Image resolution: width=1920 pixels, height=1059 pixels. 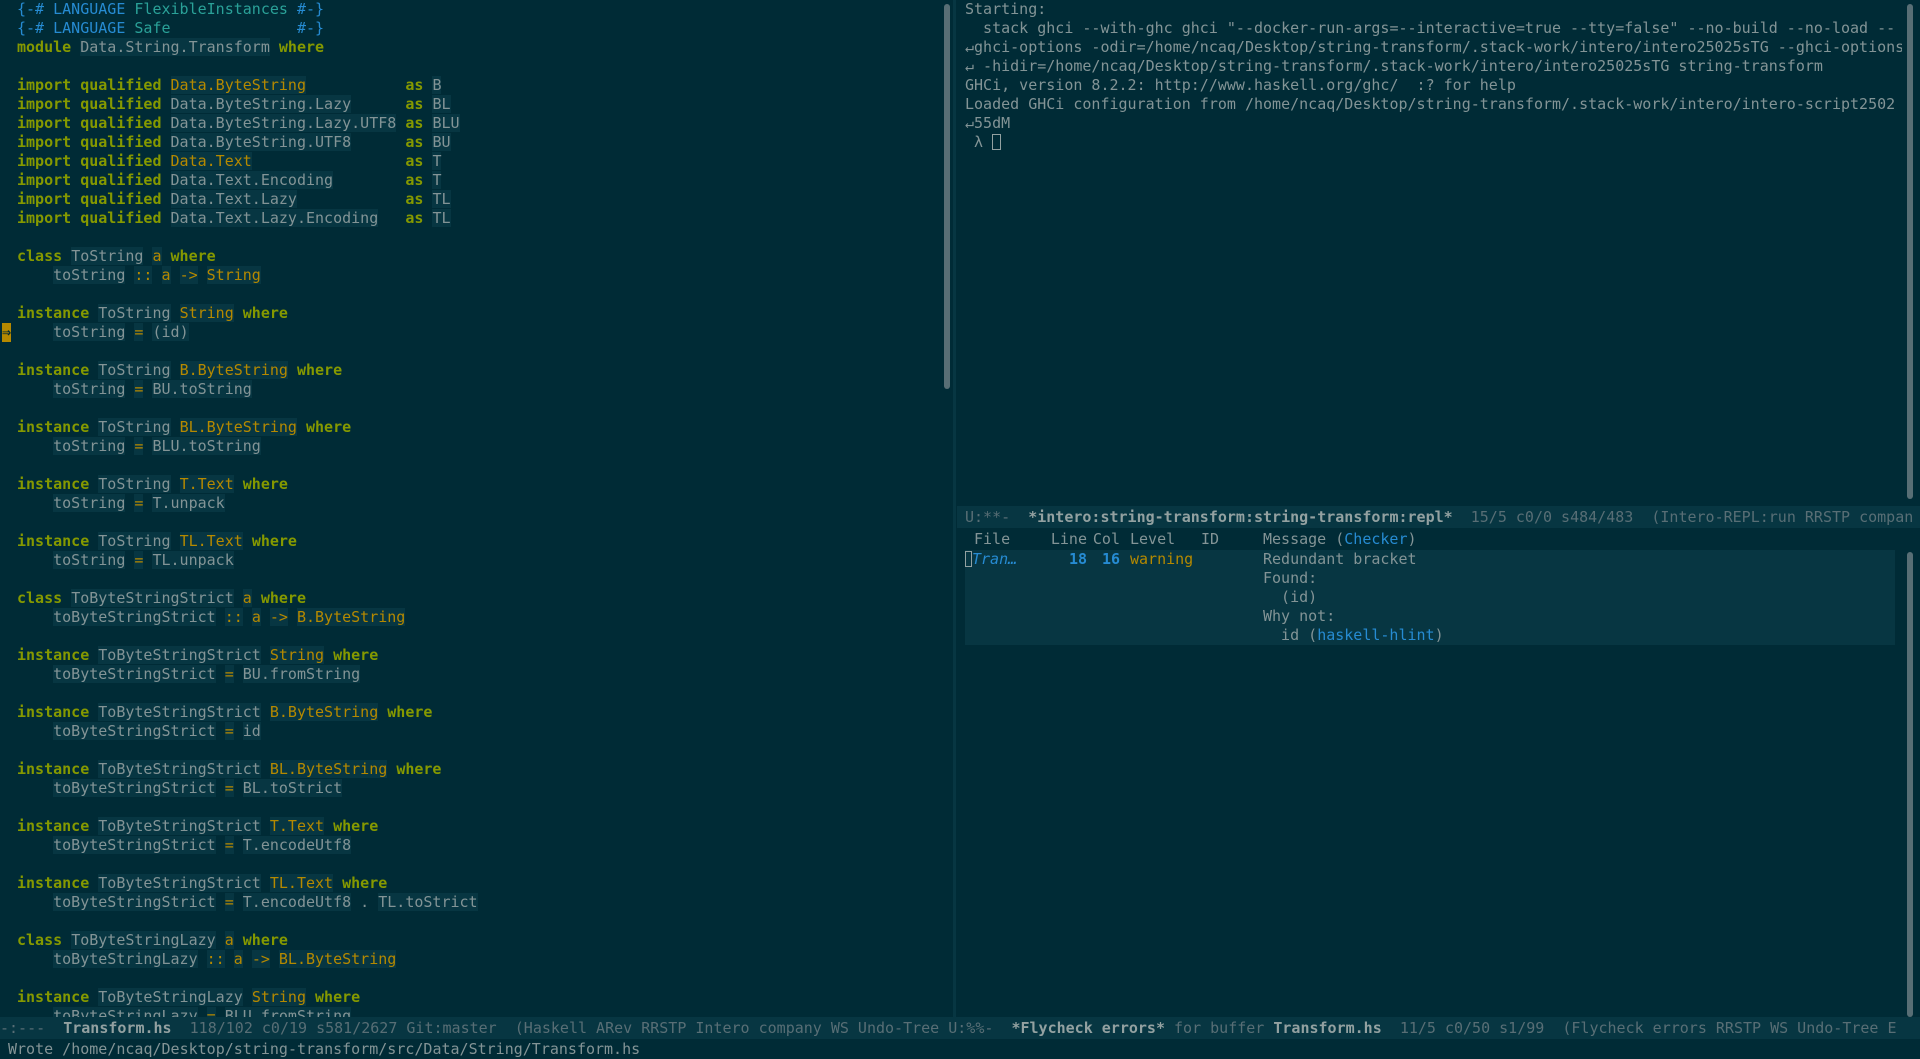 I want to click on repl-scrollbar, so click(x=1910, y=253).